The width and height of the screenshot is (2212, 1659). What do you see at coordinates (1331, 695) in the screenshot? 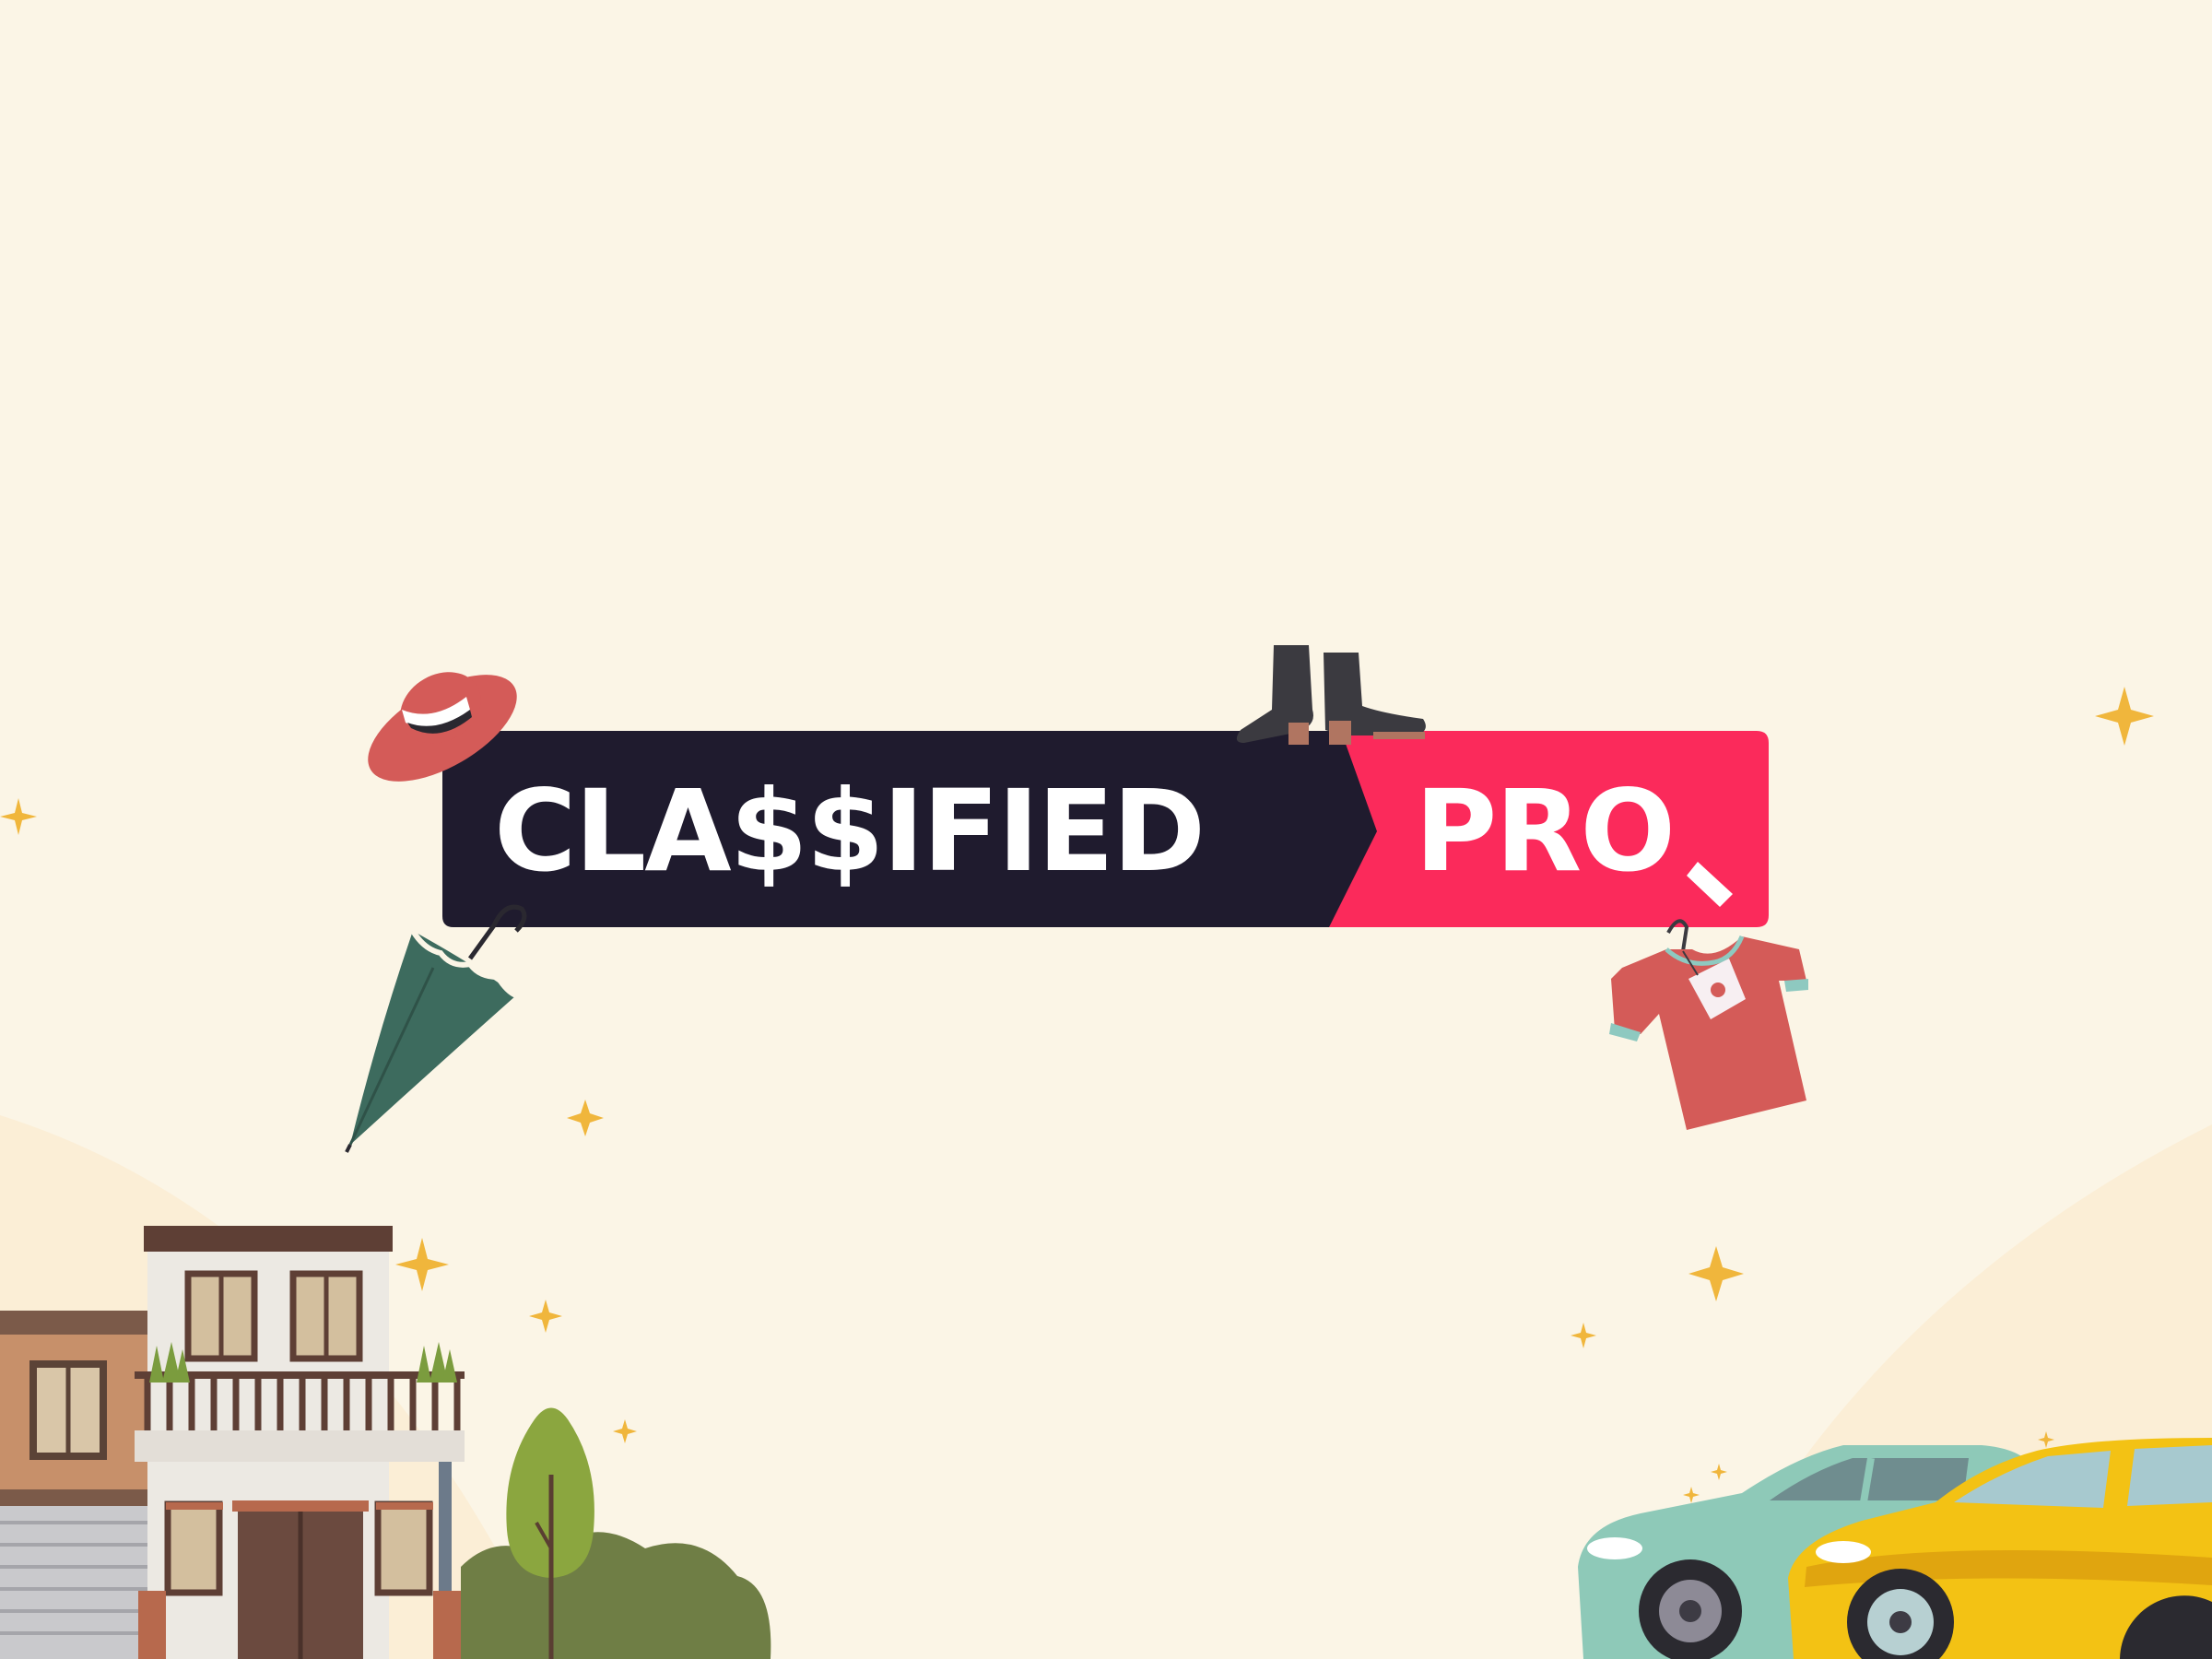
I see `boots-icon` at bounding box center [1331, 695].